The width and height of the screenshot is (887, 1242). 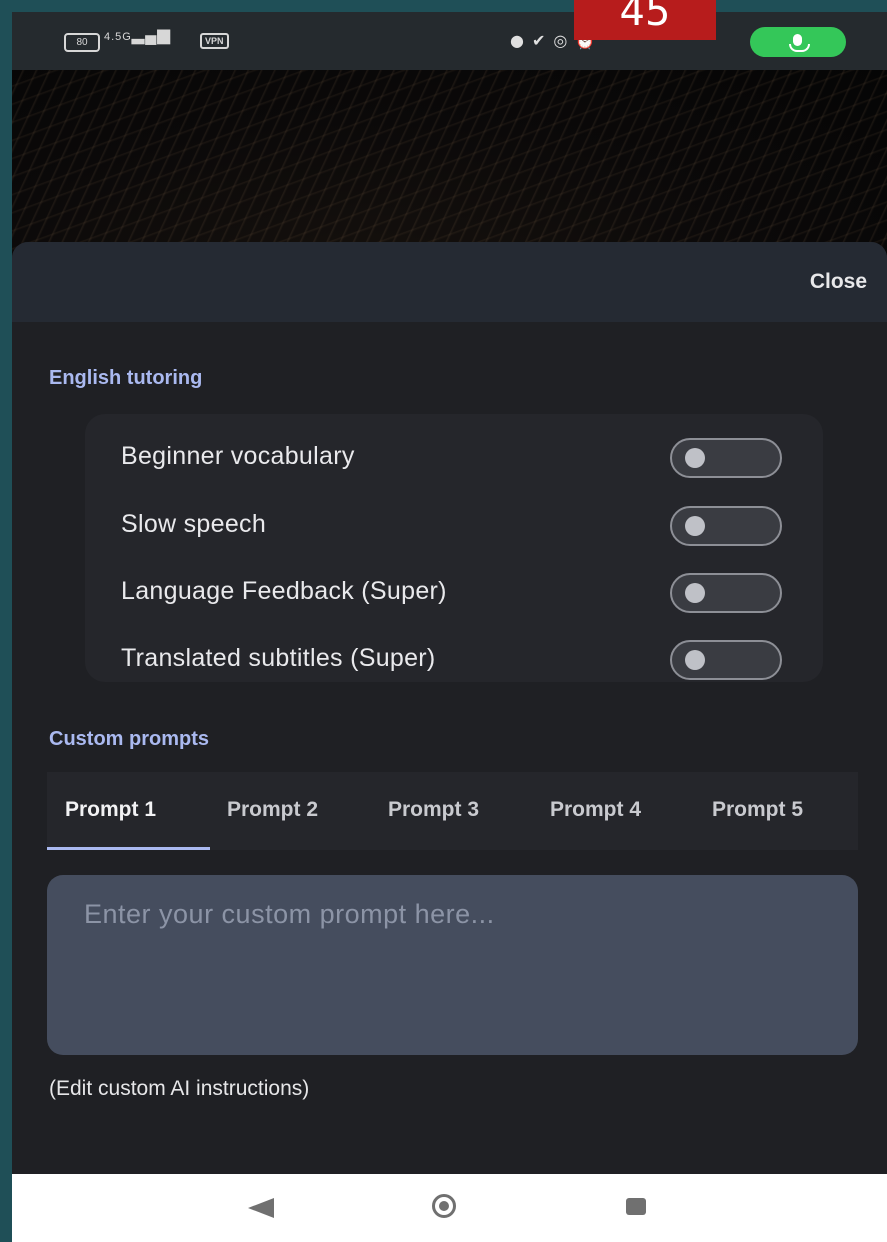 I want to click on sheet-header: Close, so click(x=449, y=282).